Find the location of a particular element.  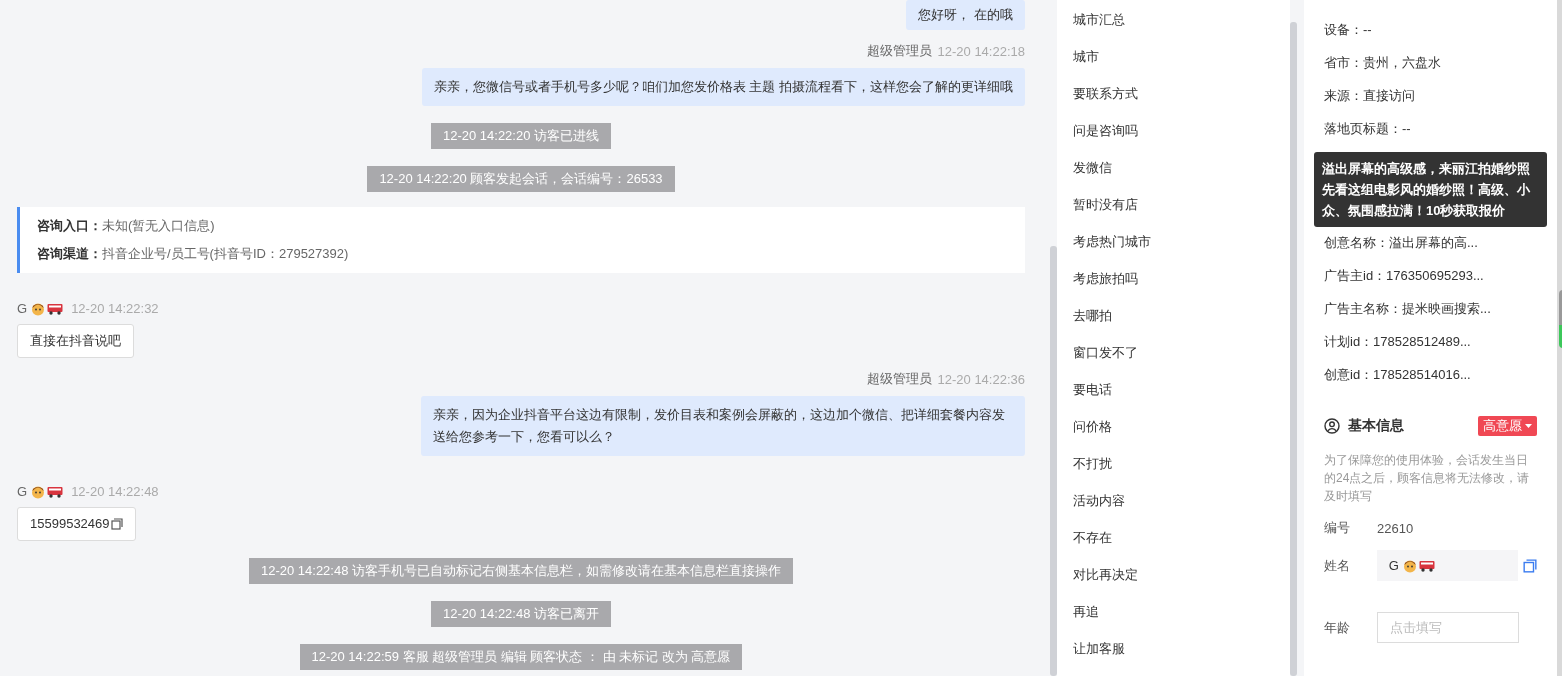

quick-reply-item: 问价格 is located at coordinates (1181, 435).